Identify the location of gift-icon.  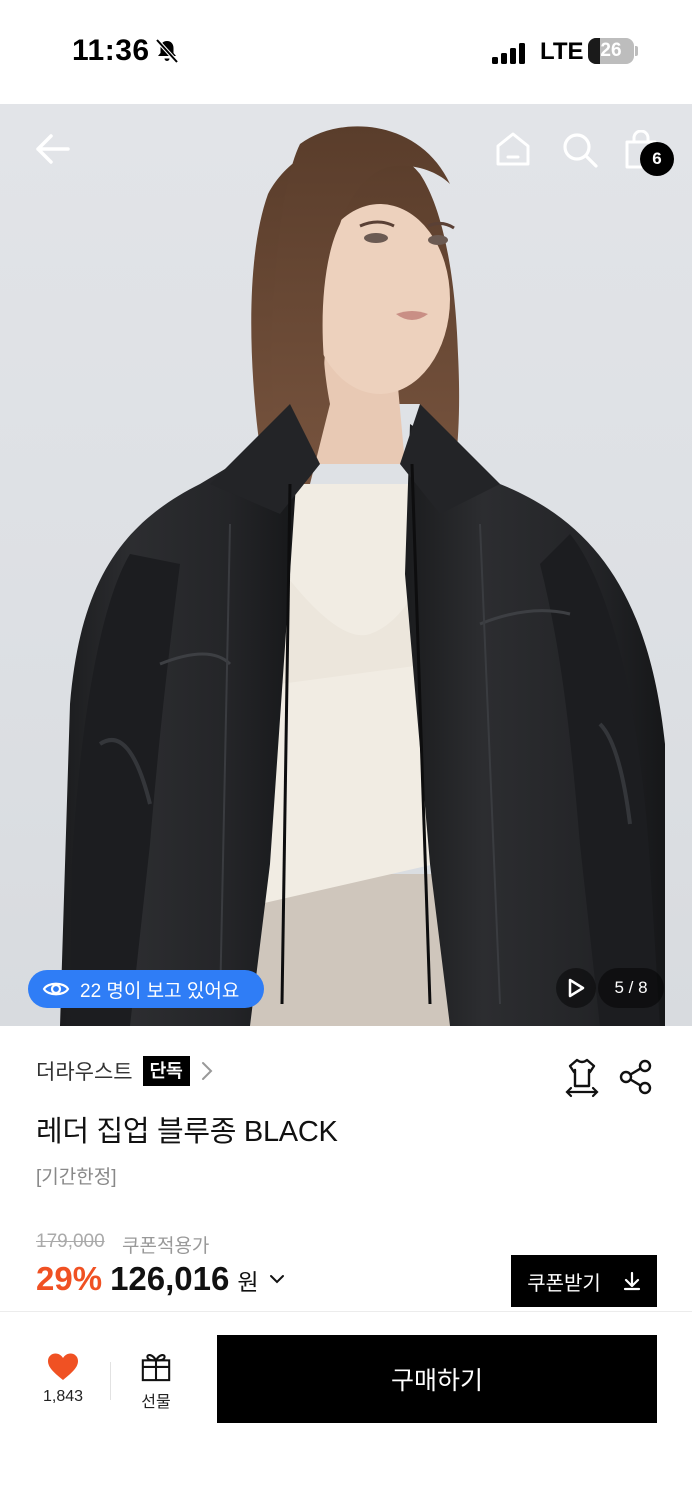
(156, 1367).